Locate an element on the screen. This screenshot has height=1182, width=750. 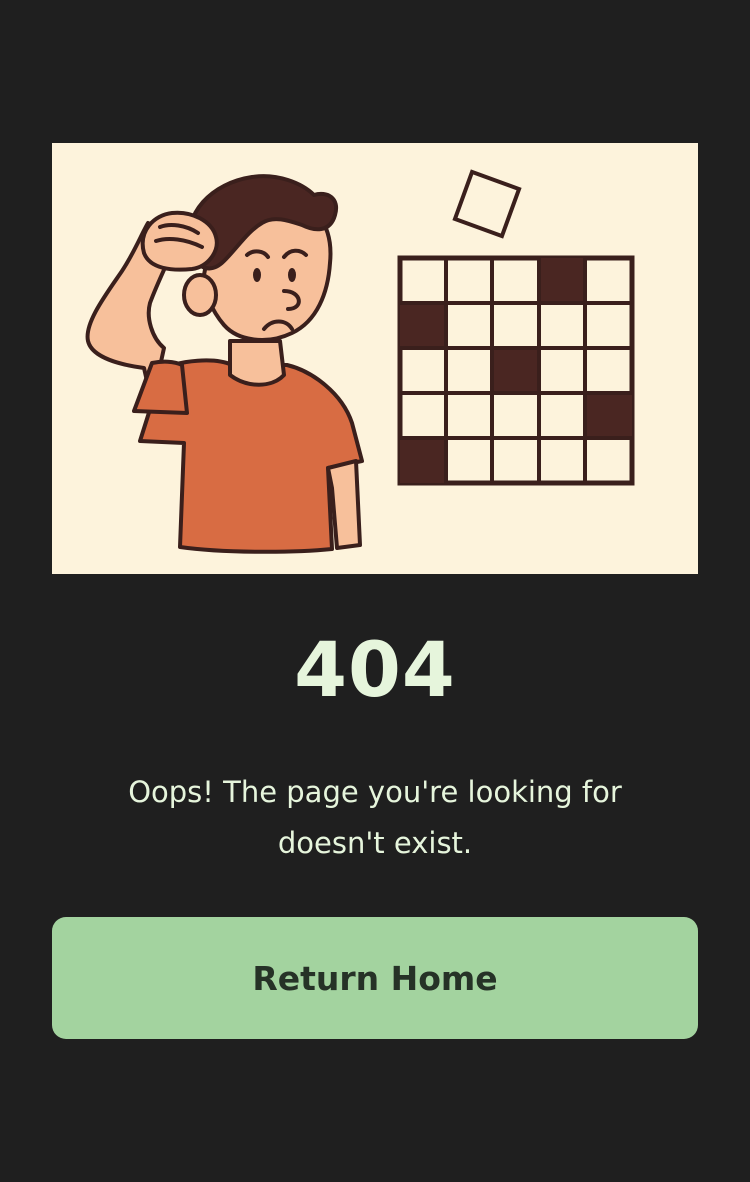
error-code: 404 is located at coordinates (375, 669).